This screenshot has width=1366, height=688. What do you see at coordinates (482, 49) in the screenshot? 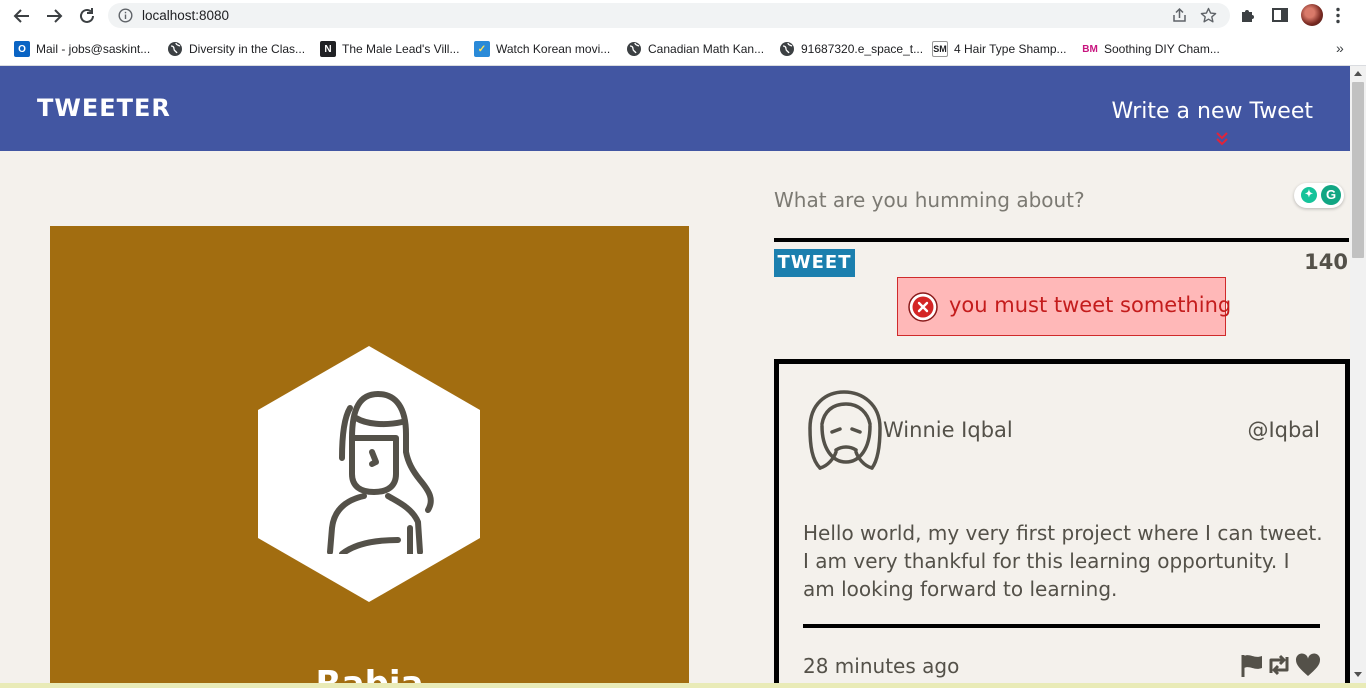
I see `check-icon: ✓` at bounding box center [482, 49].